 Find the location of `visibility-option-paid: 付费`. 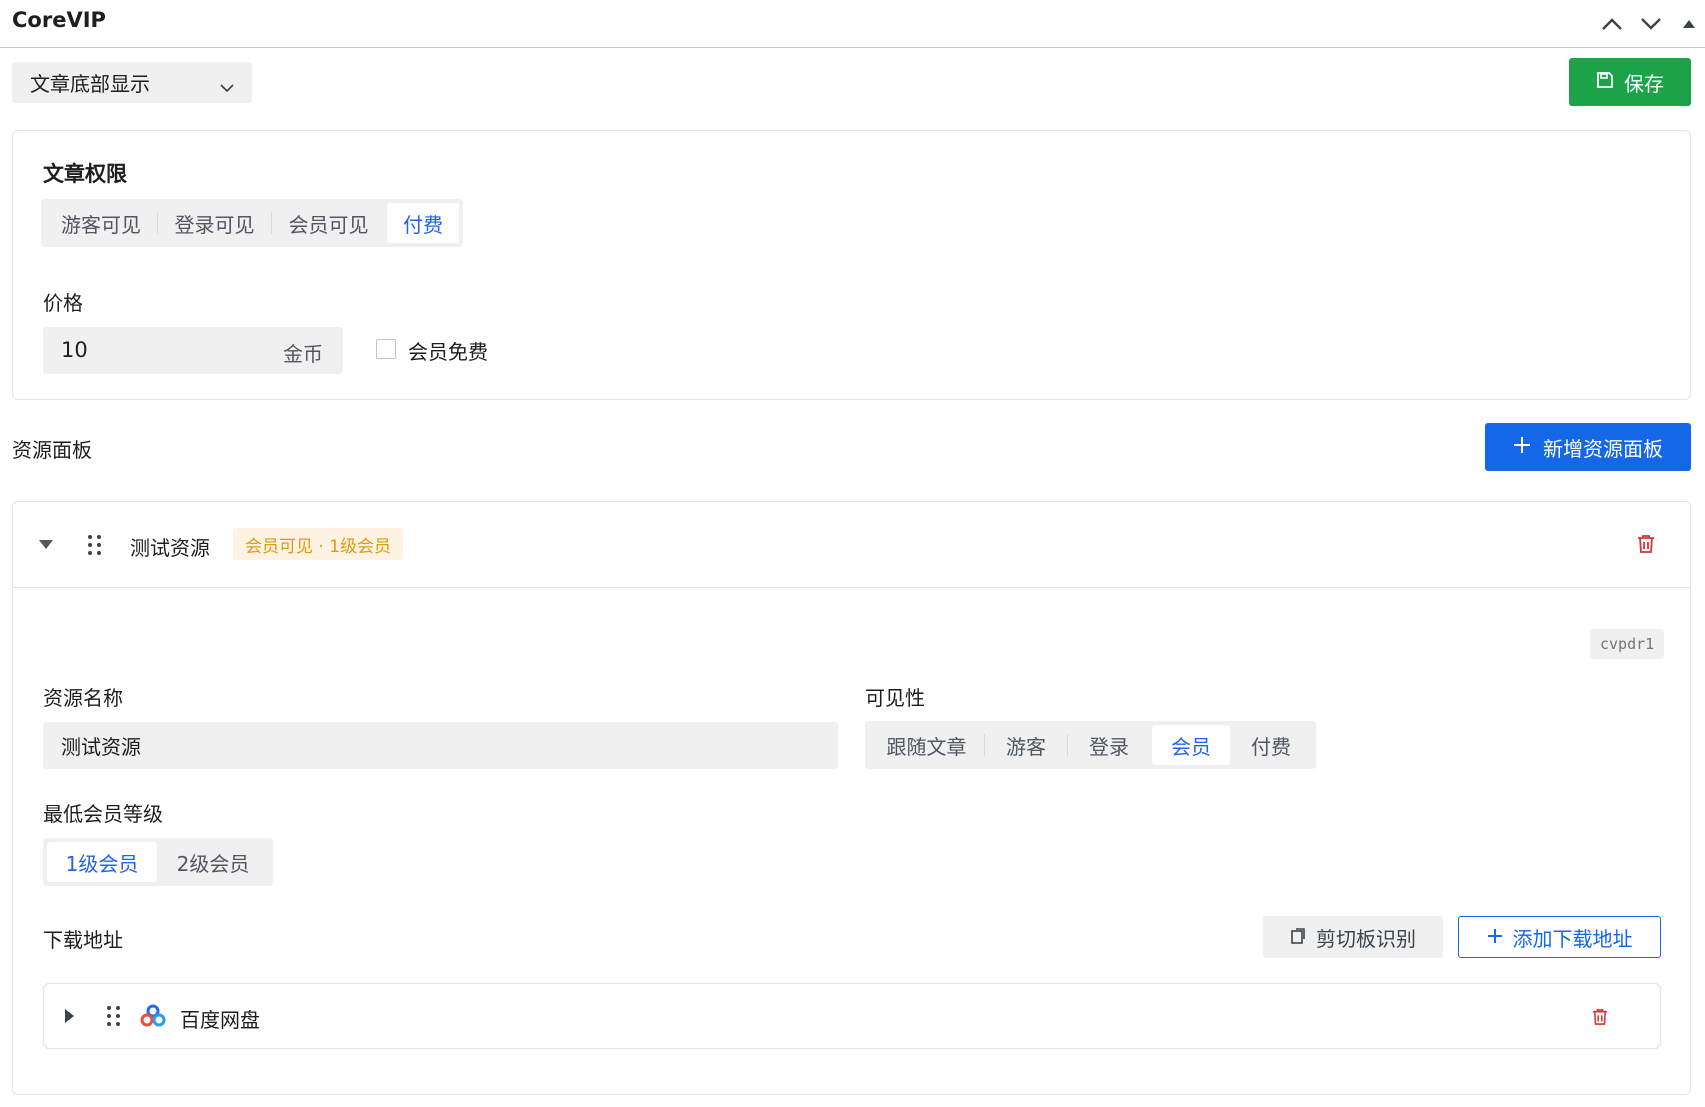

visibility-option-paid: 付费 is located at coordinates (1271, 745).